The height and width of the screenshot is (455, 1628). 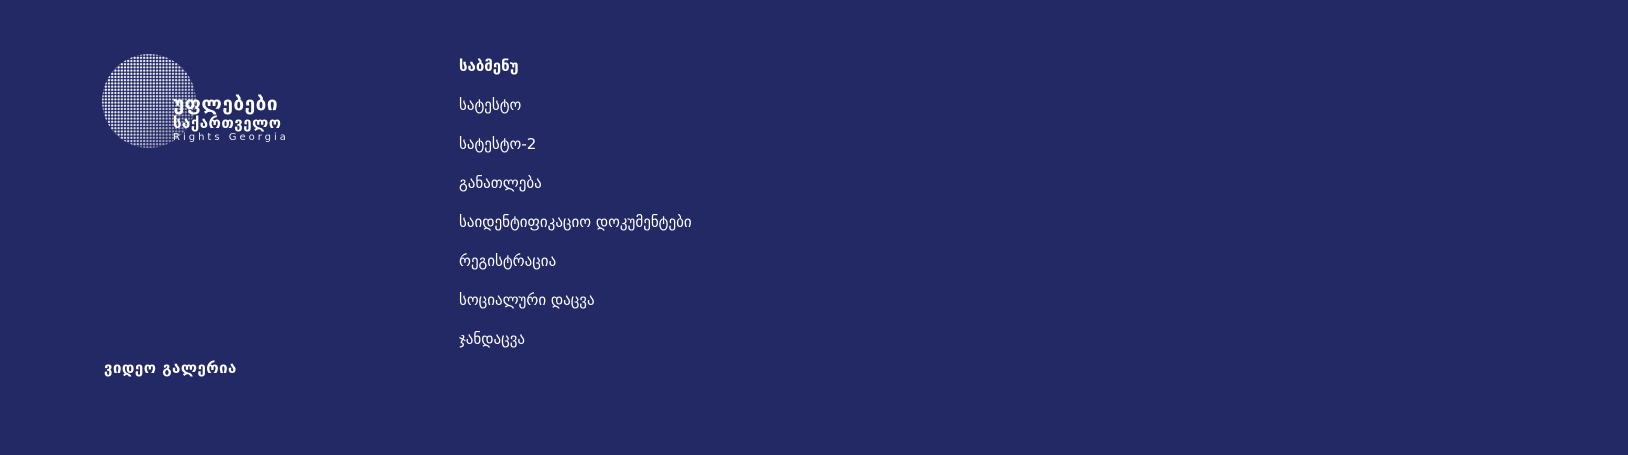 What do you see at coordinates (575, 349) in the screenshot?
I see `menu-item-healthcare: ჯანდაცვა` at bounding box center [575, 349].